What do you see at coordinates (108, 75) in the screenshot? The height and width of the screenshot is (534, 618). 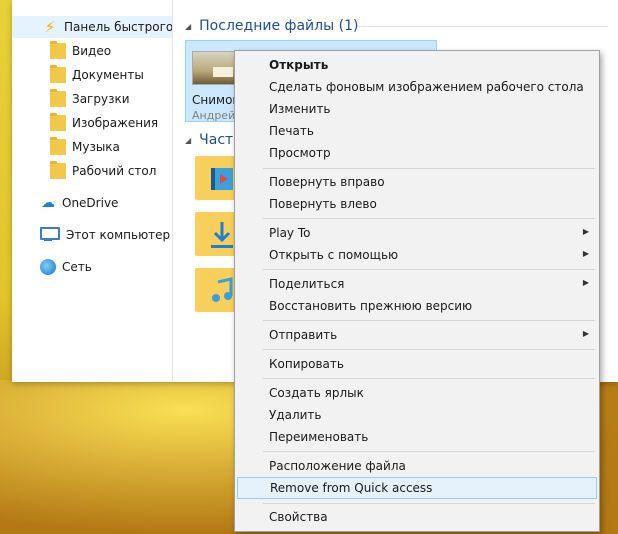 I see `nav-item-label: Документы` at bounding box center [108, 75].